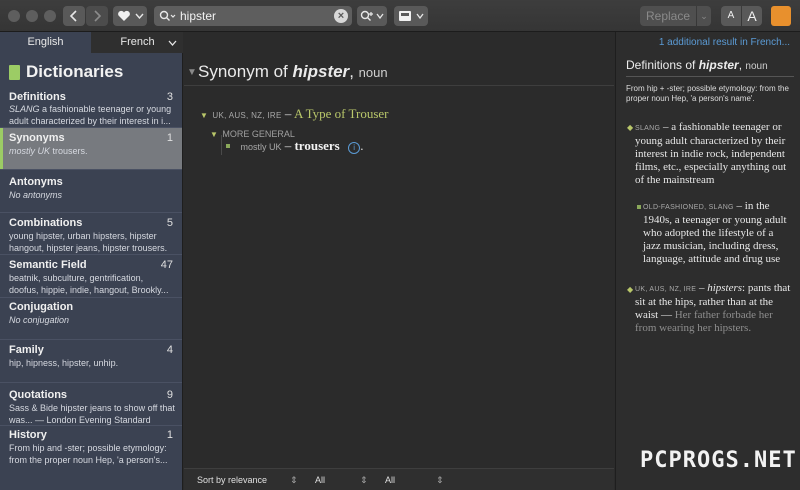 The width and height of the screenshot is (800, 490). I want to click on sort-stepper-icon: ⇕, so click(294, 480).